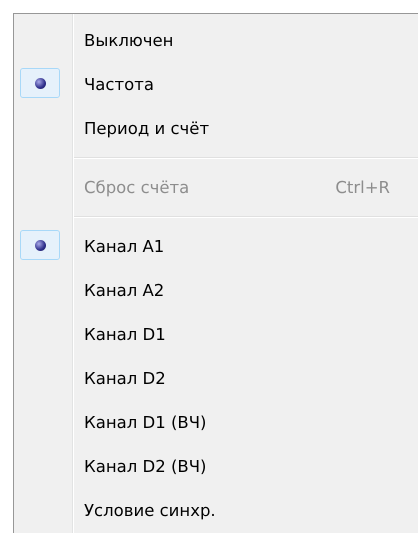 The width and height of the screenshot is (418, 533). What do you see at coordinates (216, 40) in the screenshot?
I see `menu-item: Выключен` at bounding box center [216, 40].